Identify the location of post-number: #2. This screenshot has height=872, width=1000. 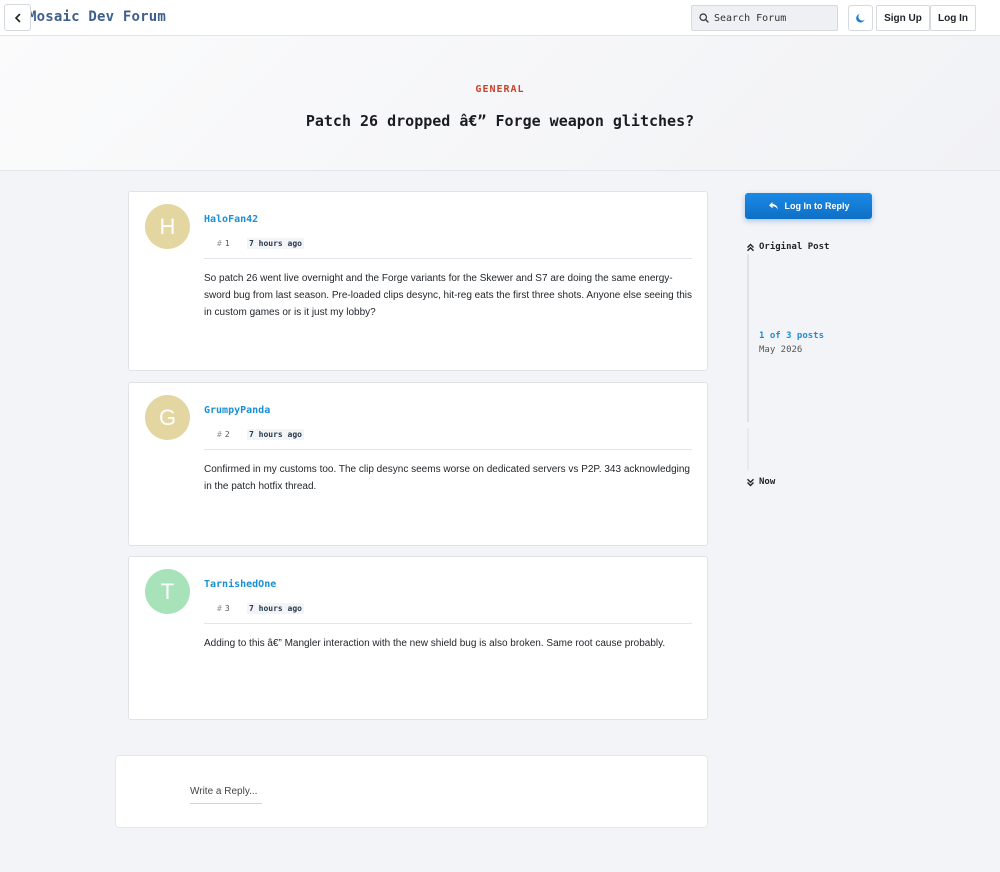
(223, 434).